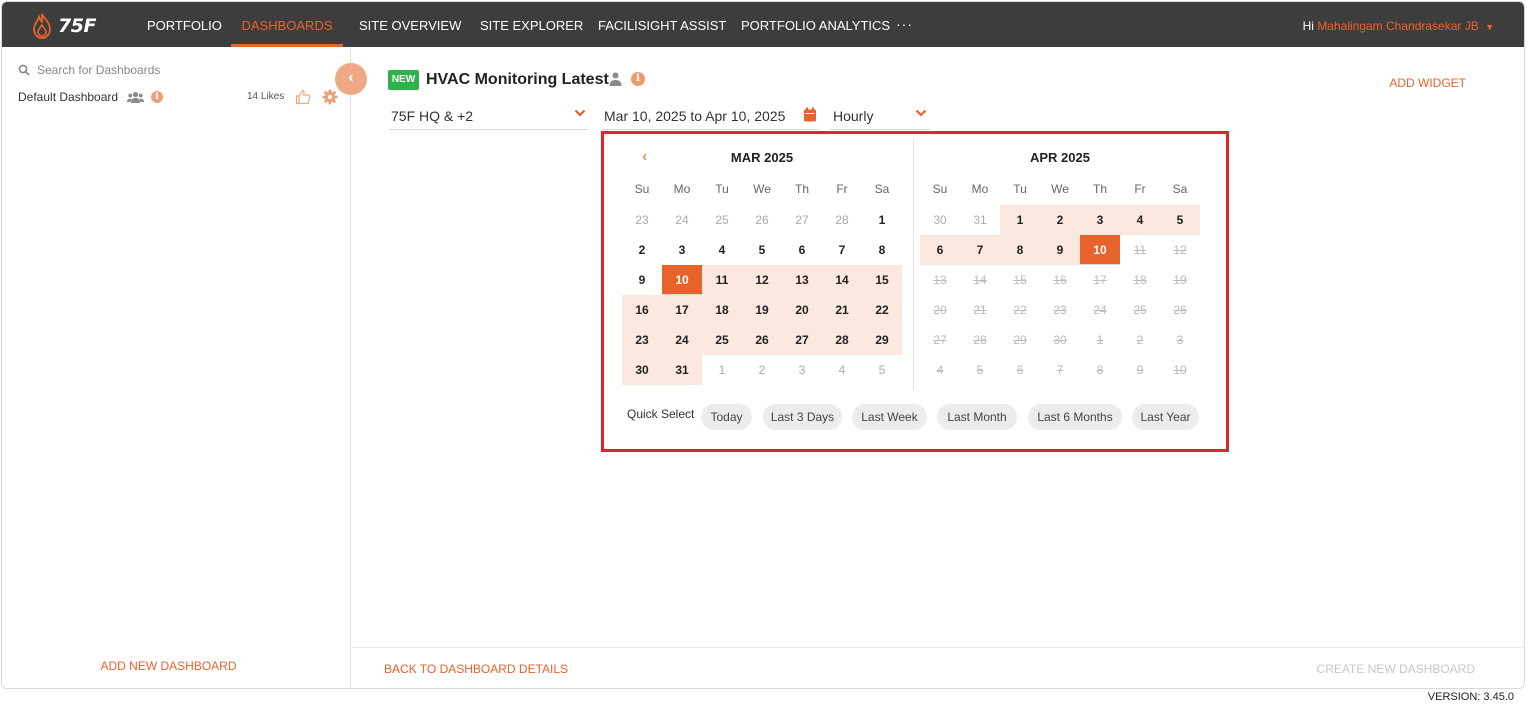  I want to click on dashboard-name: Default Dashboard, so click(68, 97).